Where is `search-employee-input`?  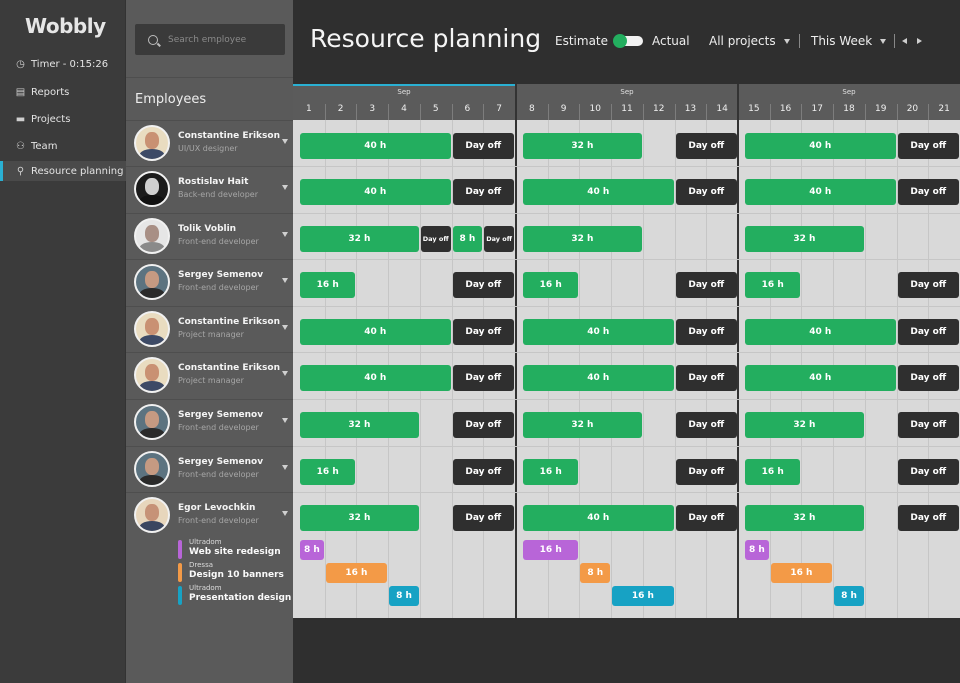
search-employee-input is located at coordinates (223, 39).